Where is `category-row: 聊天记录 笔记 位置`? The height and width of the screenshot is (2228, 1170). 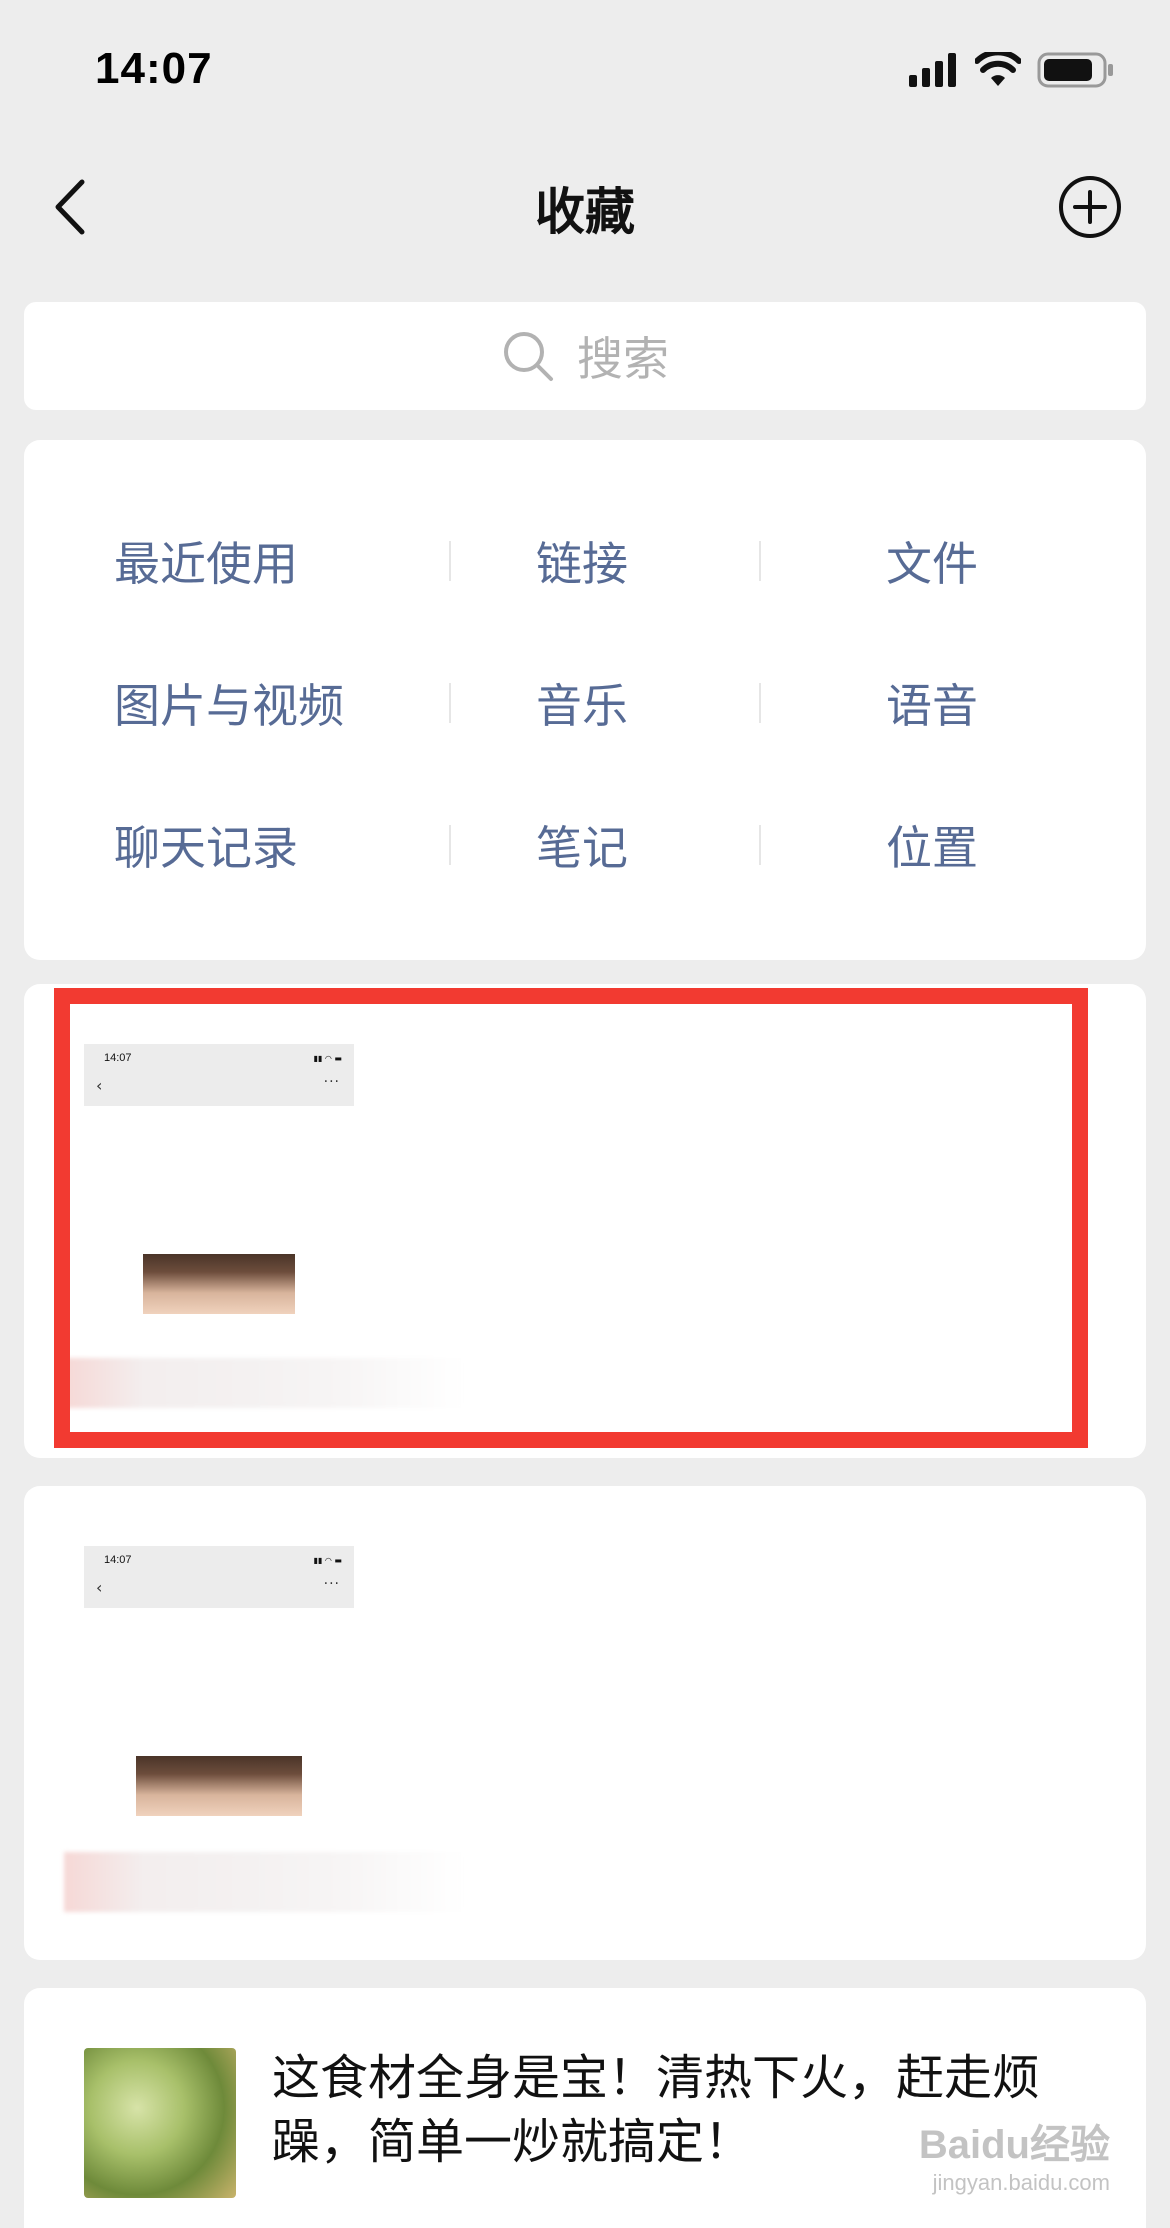 category-row: 聊天记录 笔记 位置 is located at coordinates (585, 845).